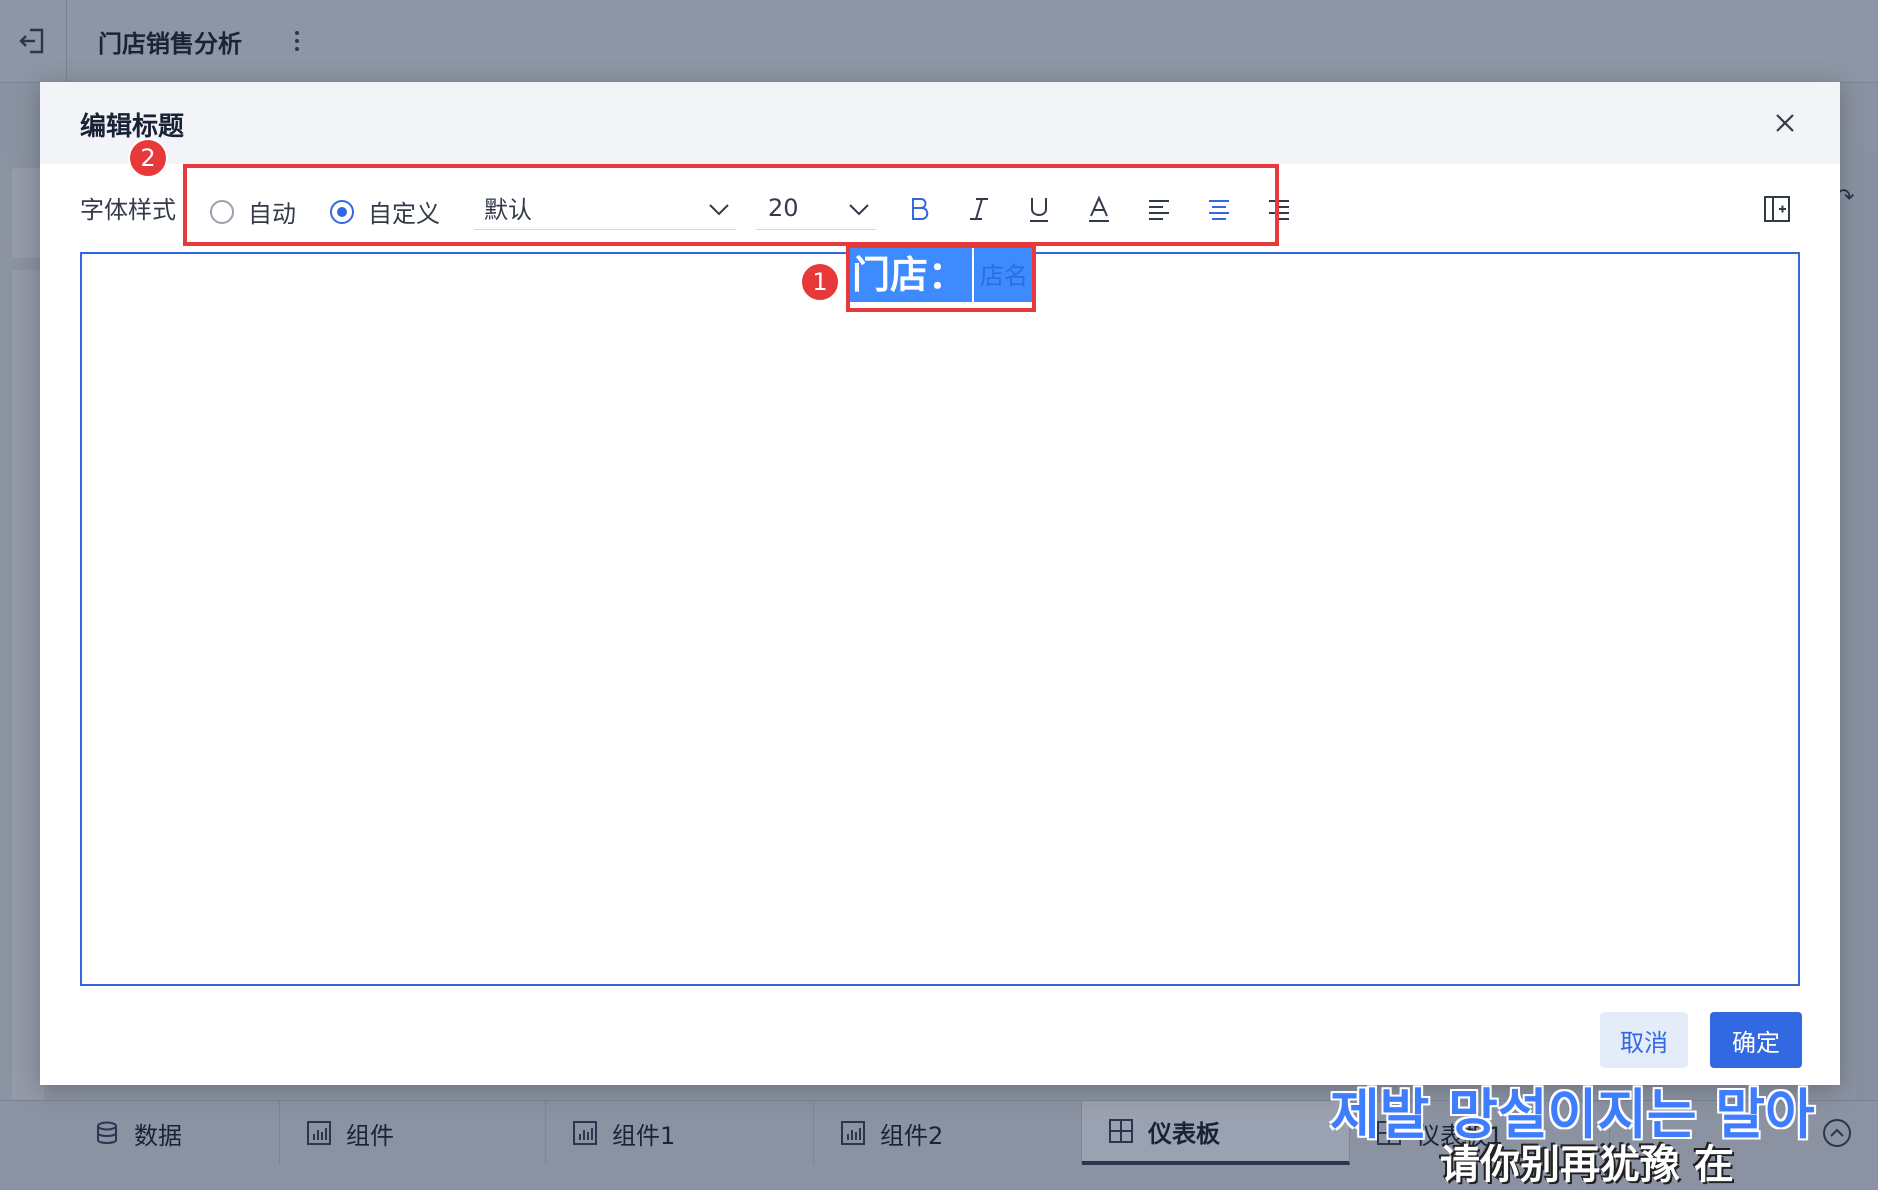 This screenshot has height=1190, width=1878. I want to click on tab-data: 数据, so click(174, 1133).